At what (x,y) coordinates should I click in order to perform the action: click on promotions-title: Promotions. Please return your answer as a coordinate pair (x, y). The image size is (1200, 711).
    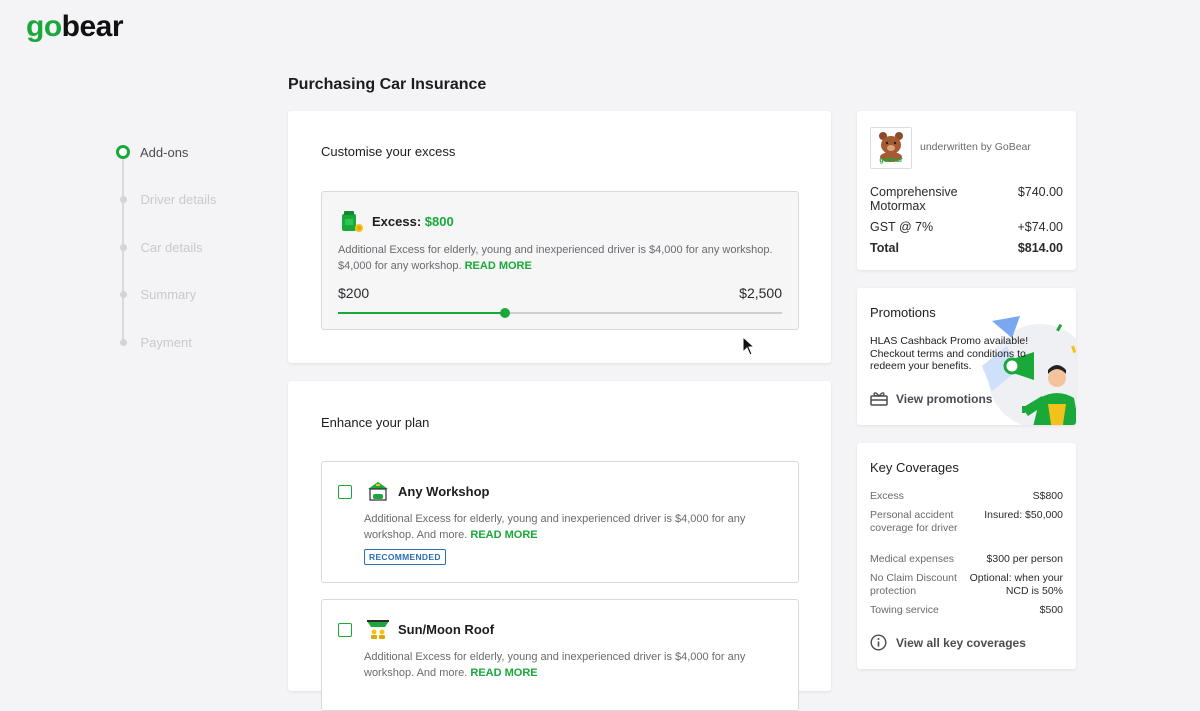
    Looking at the image, I should click on (903, 312).